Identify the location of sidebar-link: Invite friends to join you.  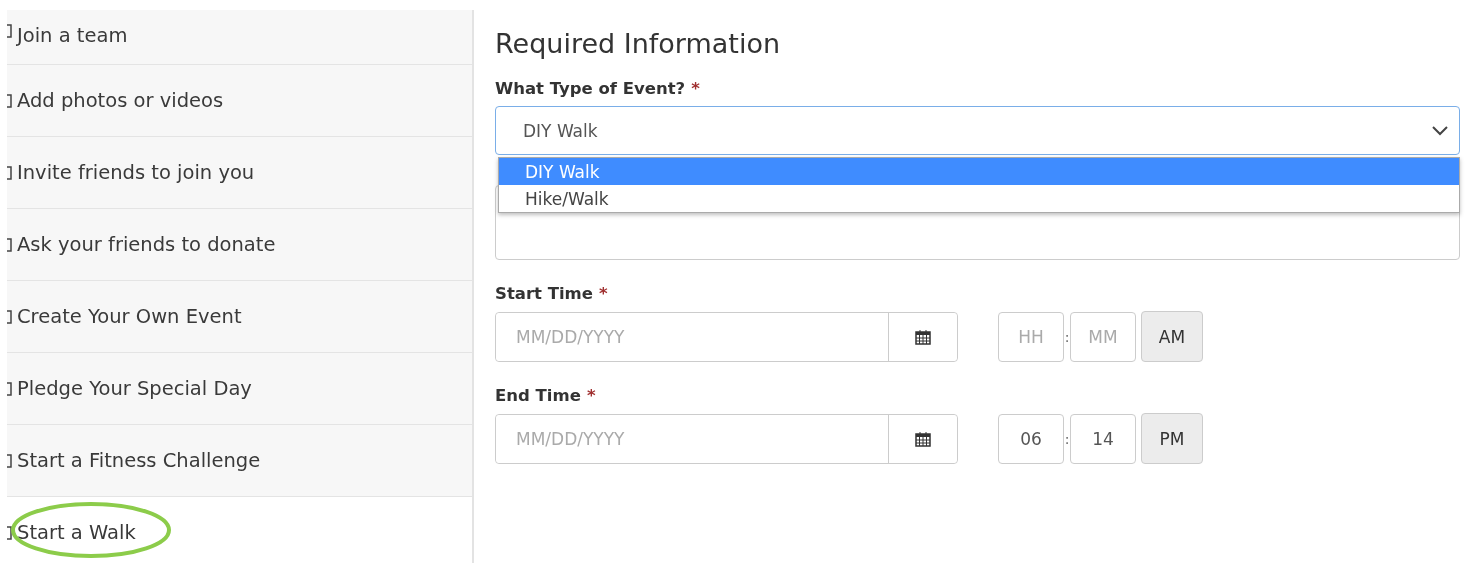
(136, 172).